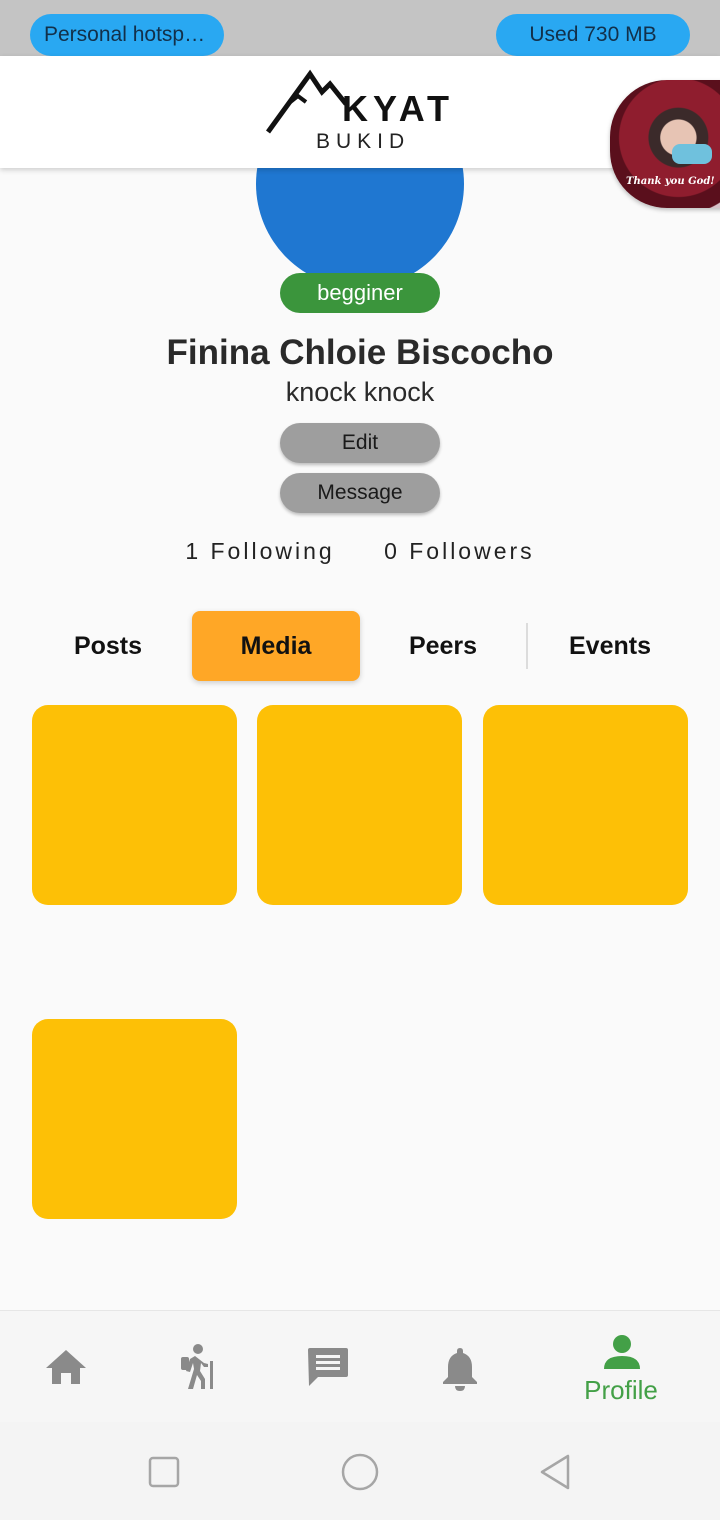 This screenshot has width=720, height=1520. I want to click on tab-peers: Peers, so click(443, 646).